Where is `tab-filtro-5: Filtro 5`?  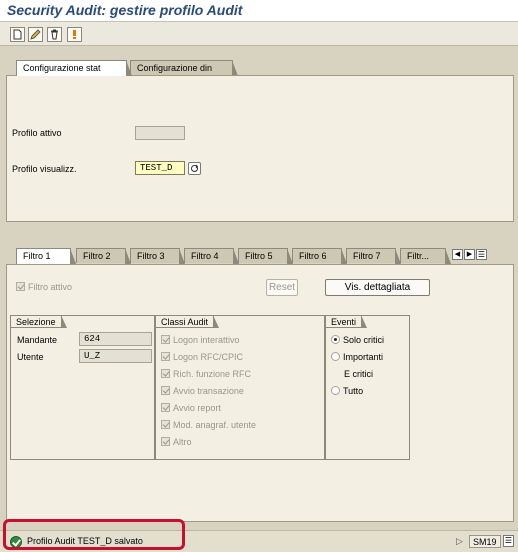 tab-filtro-5: Filtro 5 is located at coordinates (265, 256).